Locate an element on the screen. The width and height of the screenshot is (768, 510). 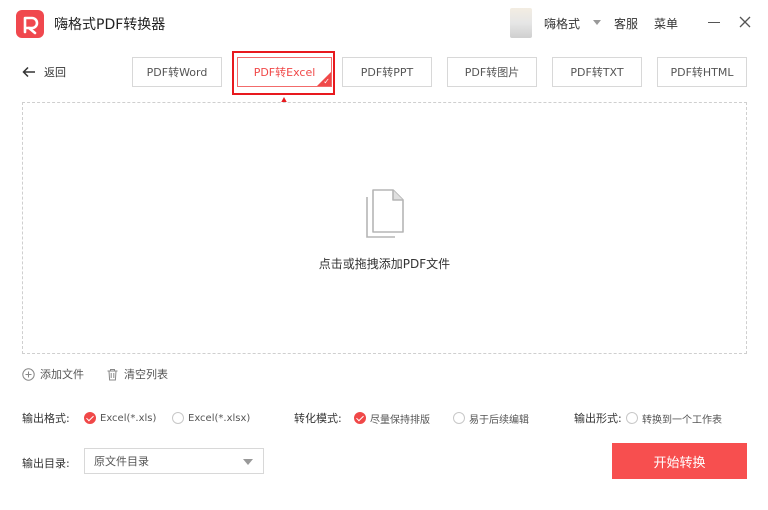
tab-label: PDF转Excel is located at coordinates (284, 72).